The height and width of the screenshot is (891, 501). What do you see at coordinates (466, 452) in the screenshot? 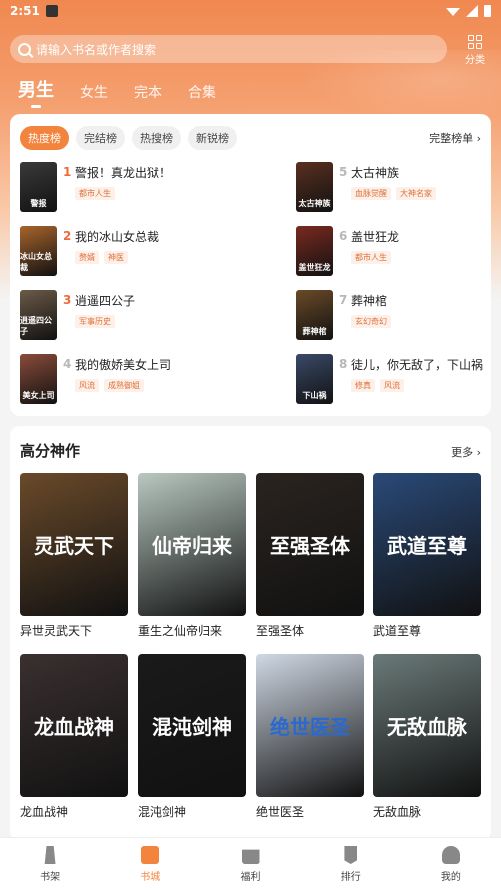
I see `more-link: 更多` at bounding box center [466, 452].